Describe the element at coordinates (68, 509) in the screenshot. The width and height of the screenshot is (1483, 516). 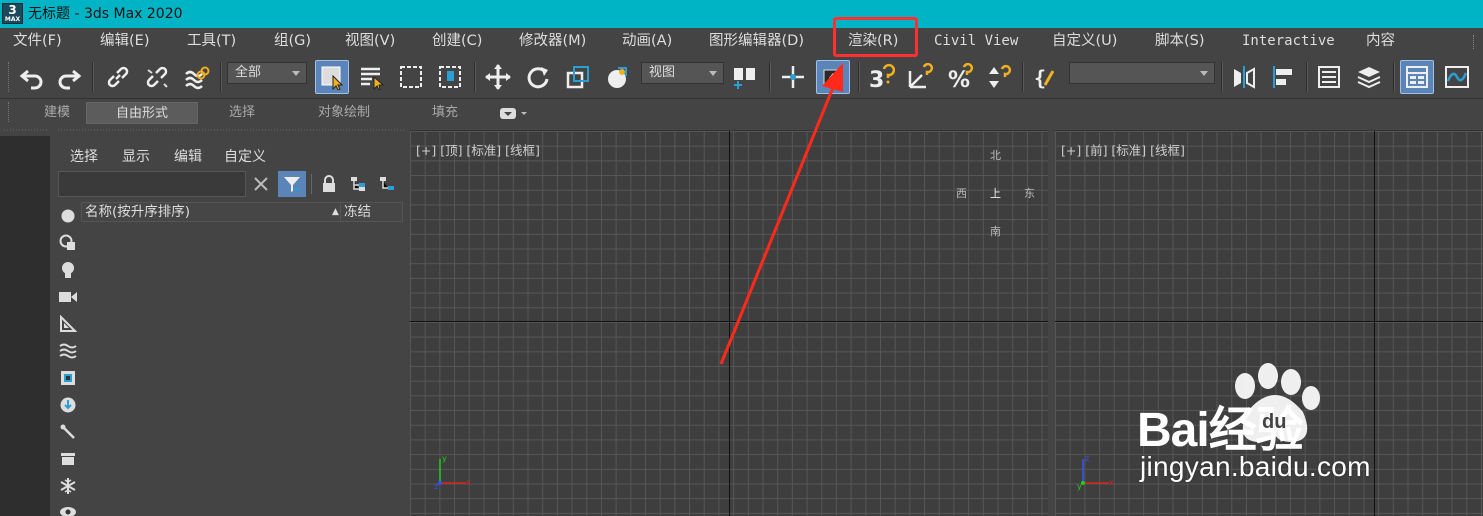
I see `hidden-filter-icon` at that location.